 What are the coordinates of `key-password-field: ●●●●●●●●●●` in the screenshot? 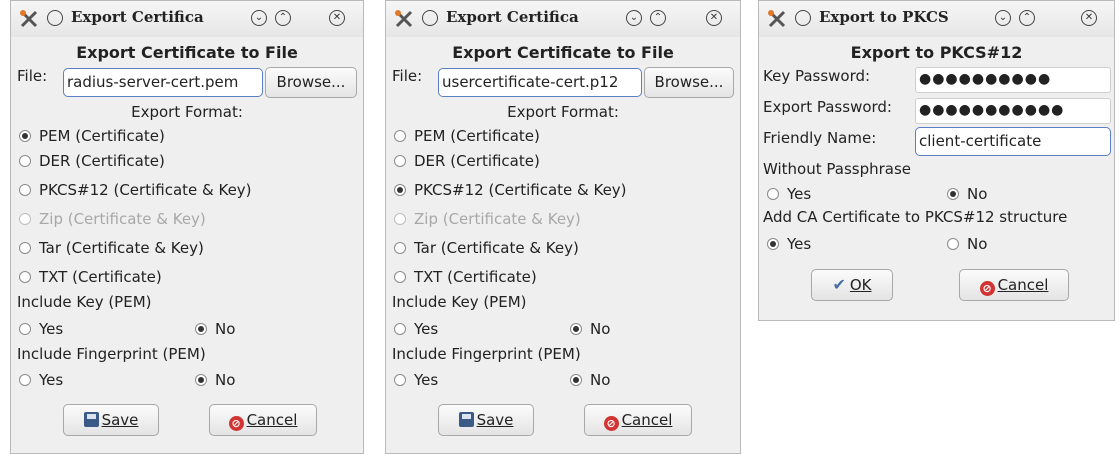 It's located at (1013, 80).